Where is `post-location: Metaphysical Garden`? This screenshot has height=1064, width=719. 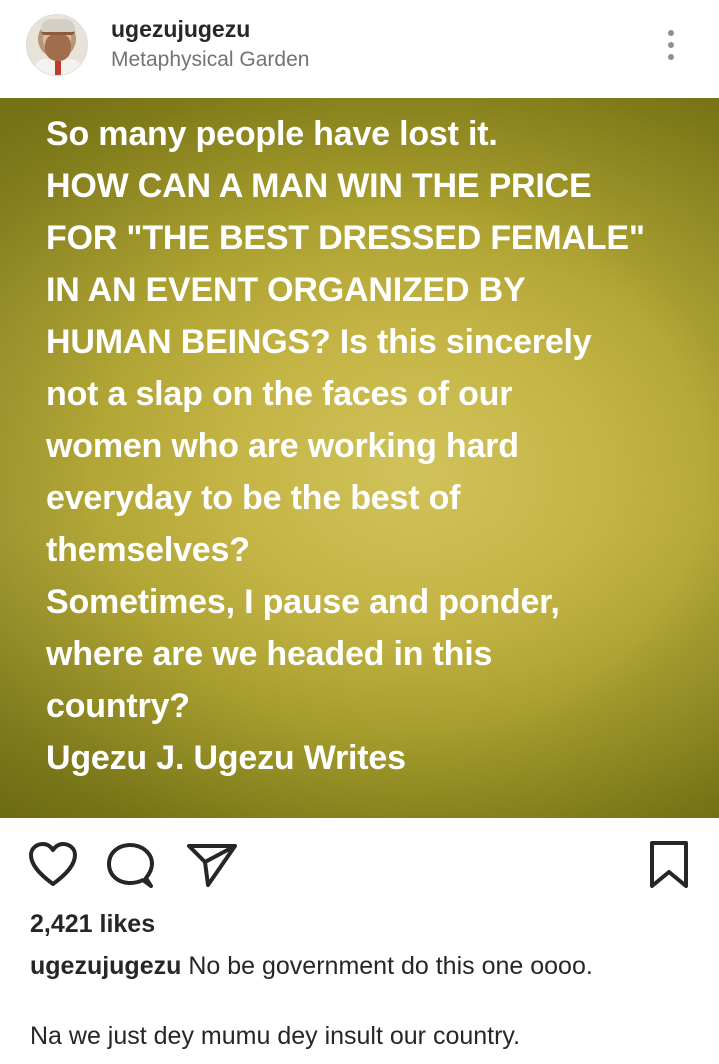 post-location: Metaphysical Garden is located at coordinates (210, 60).